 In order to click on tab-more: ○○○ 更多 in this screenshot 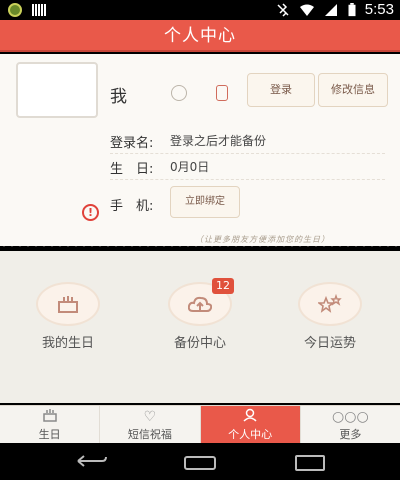, I will do `click(349, 424)`.